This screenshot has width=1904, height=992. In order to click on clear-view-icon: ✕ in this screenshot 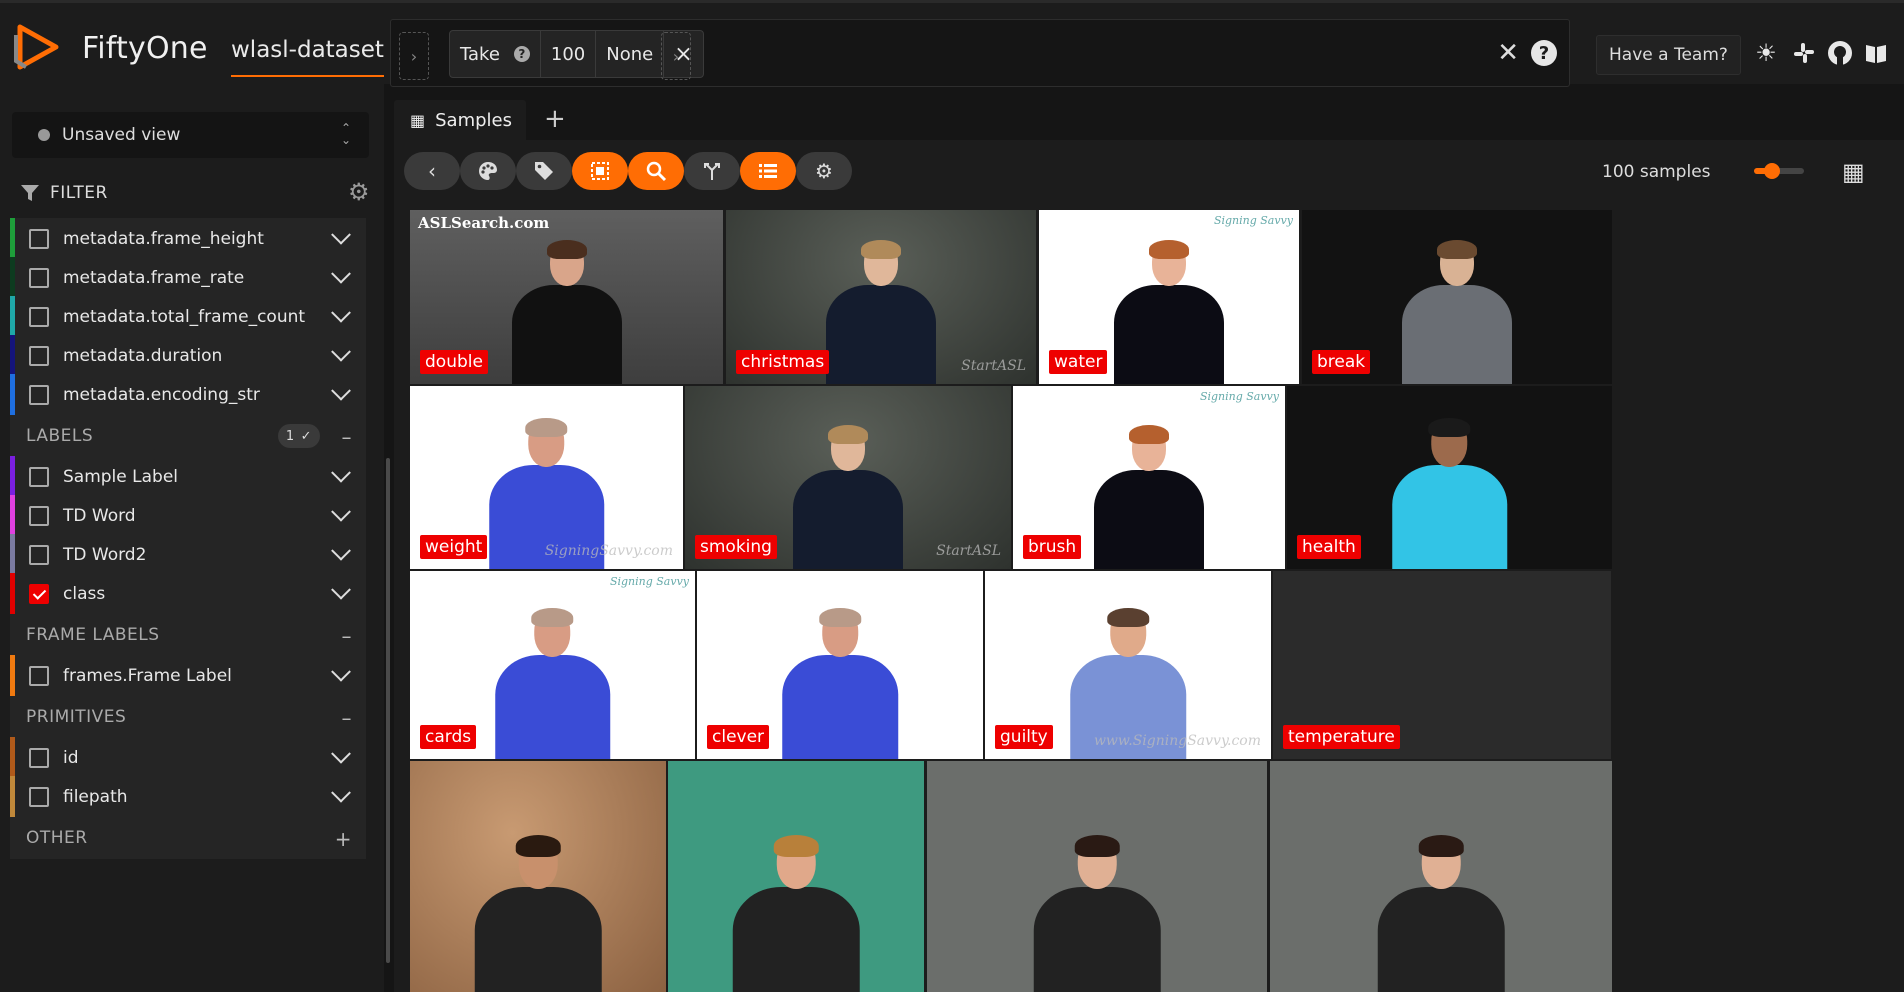, I will do `click(1508, 53)`.